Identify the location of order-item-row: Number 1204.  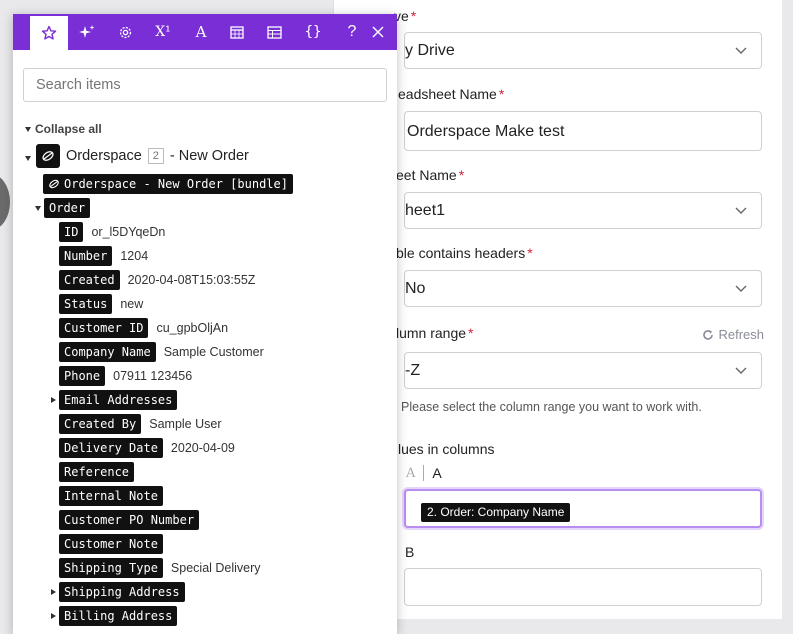
(103, 256).